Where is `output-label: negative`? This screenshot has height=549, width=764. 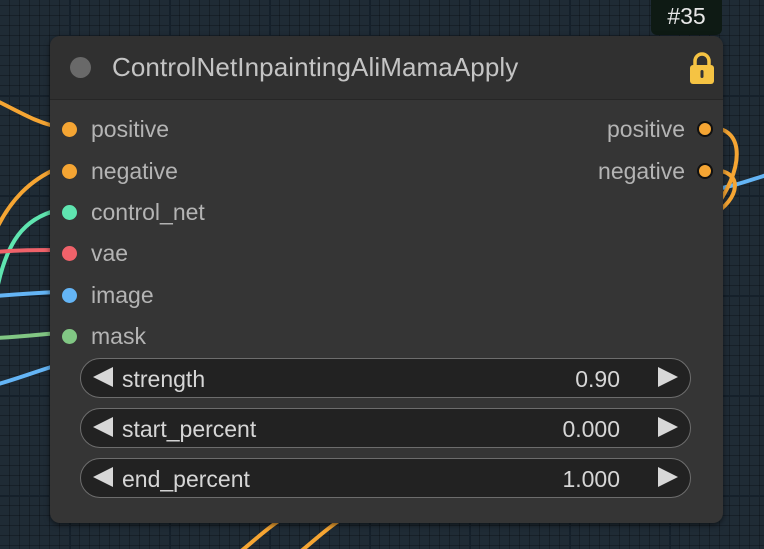 output-label: negative is located at coordinates (641, 170).